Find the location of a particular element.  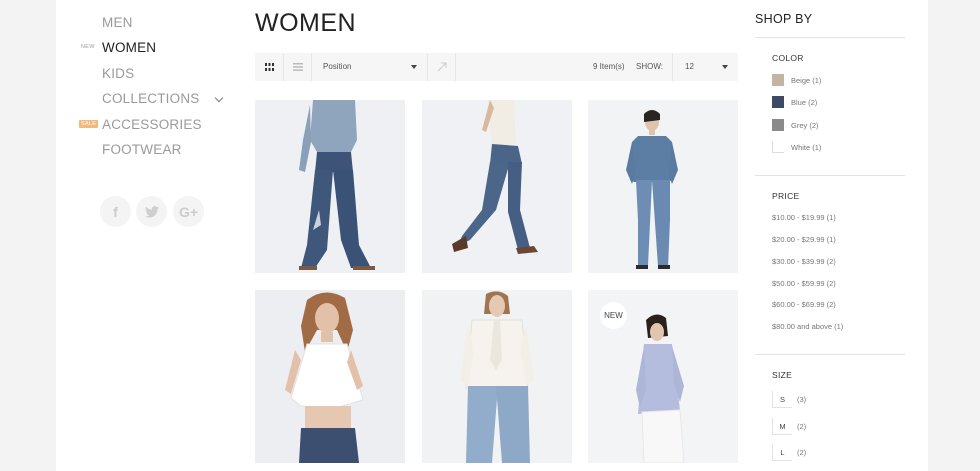

filter-size-count: (3) is located at coordinates (802, 399).